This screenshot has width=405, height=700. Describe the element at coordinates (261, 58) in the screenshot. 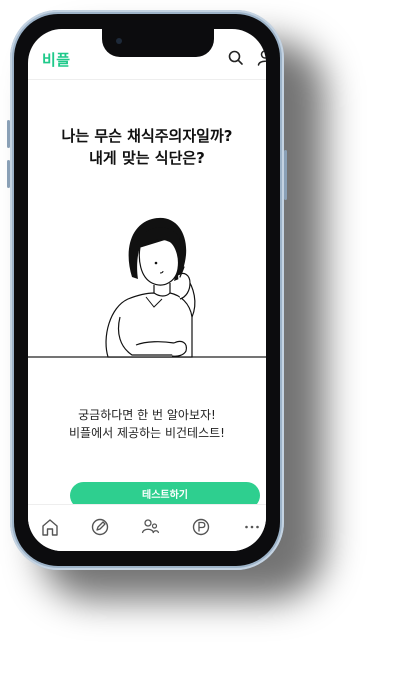

I see `user-icon` at that location.